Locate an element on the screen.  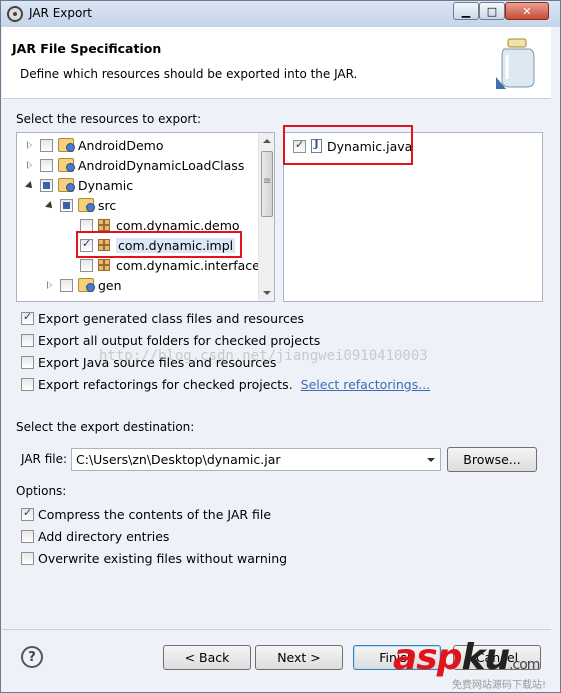
compress-checkbox is located at coordinates (27, 513).